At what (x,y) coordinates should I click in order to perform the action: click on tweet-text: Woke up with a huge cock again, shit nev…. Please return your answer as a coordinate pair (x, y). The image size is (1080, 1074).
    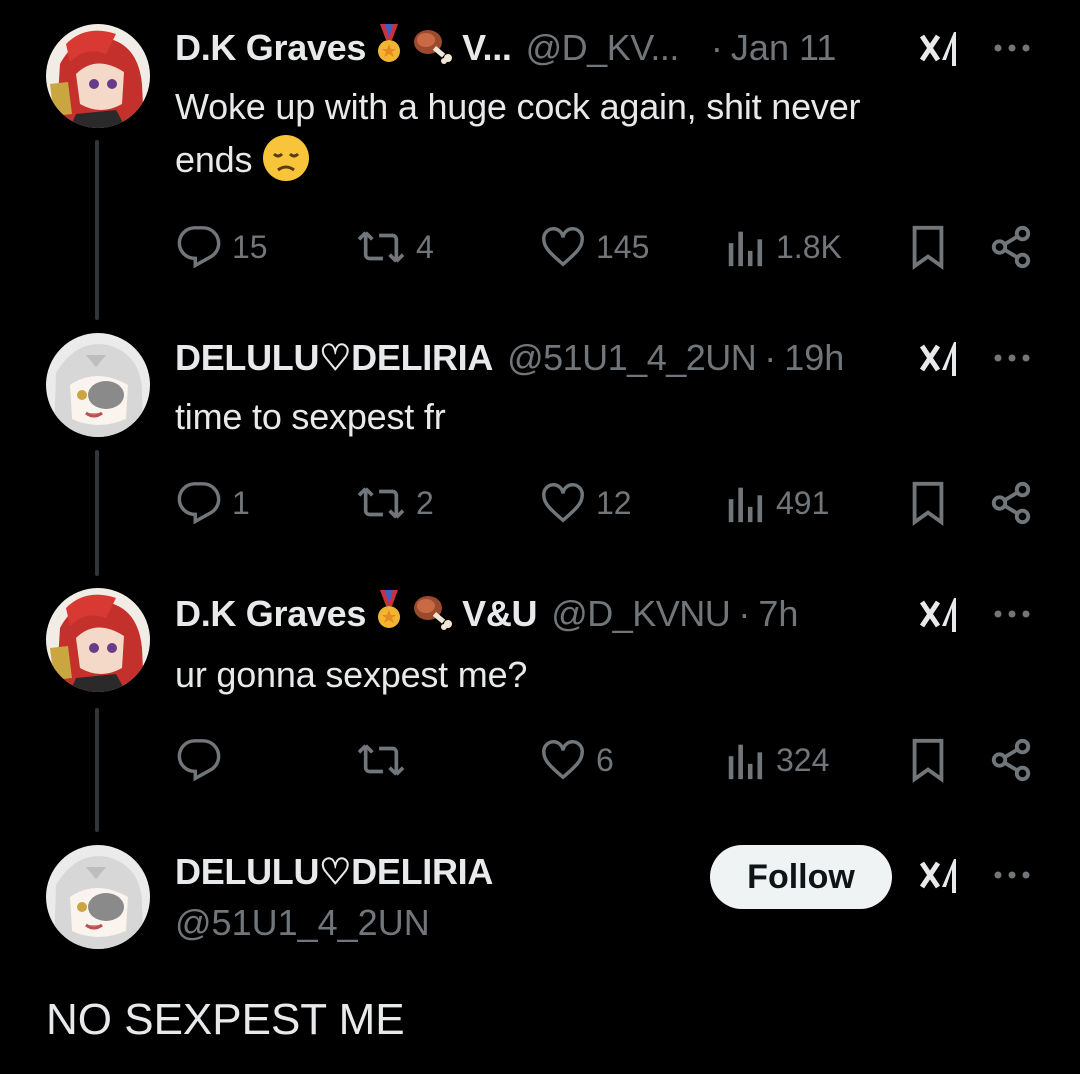
    Looking at the image, I should click on (575, 133).